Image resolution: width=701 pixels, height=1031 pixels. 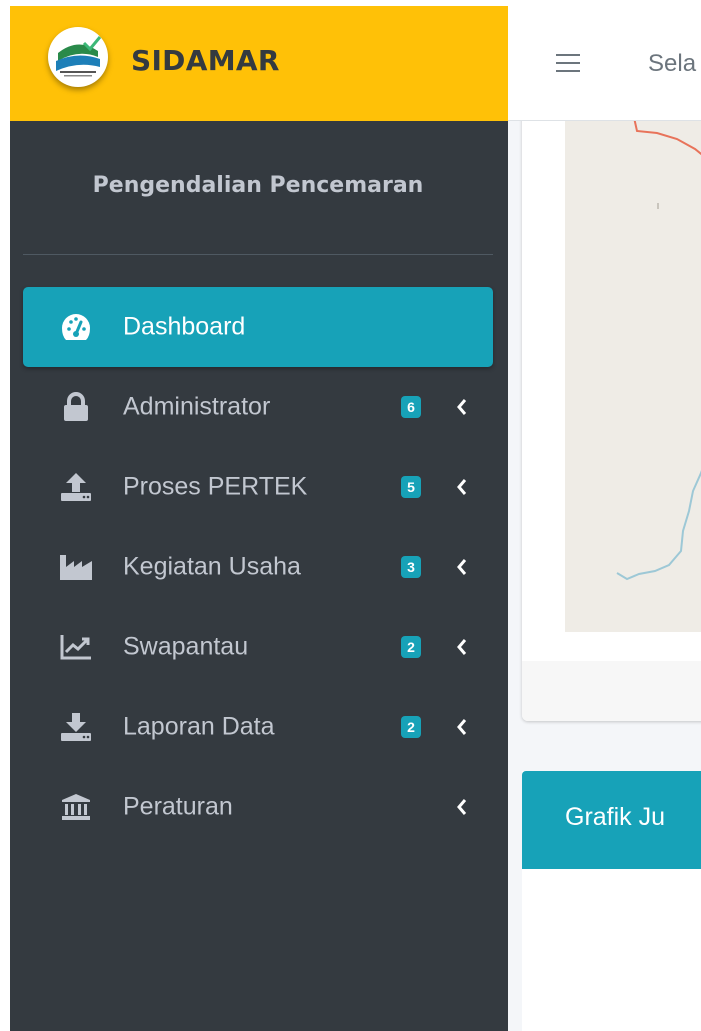 I want to click on sidebar-item-kegiatan-usaha: Kegiatan Usaha 3, so click(x=258, y=567).